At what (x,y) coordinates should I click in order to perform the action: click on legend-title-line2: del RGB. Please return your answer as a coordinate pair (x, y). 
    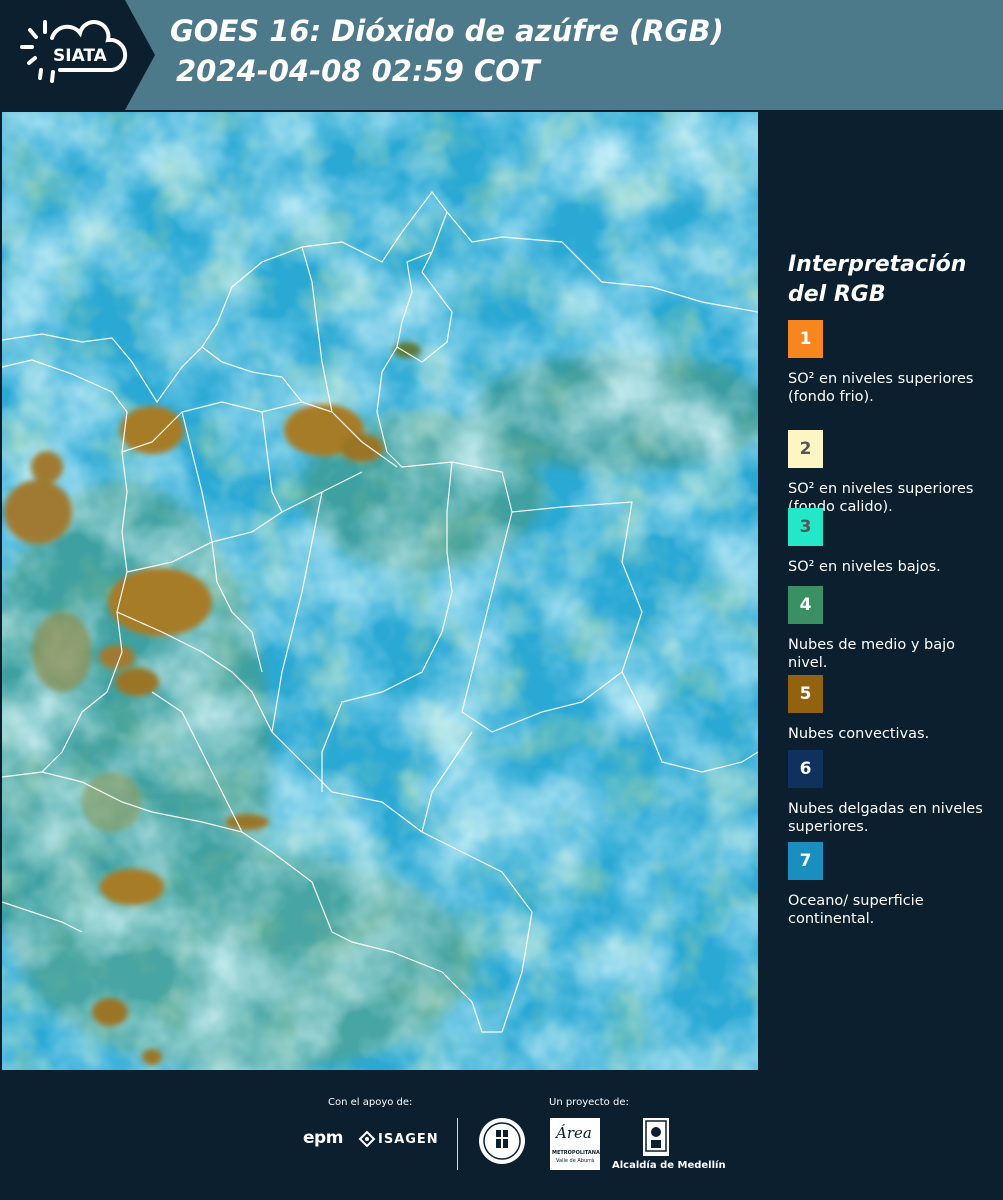
    Looking at the image, I should click on (837, 294).